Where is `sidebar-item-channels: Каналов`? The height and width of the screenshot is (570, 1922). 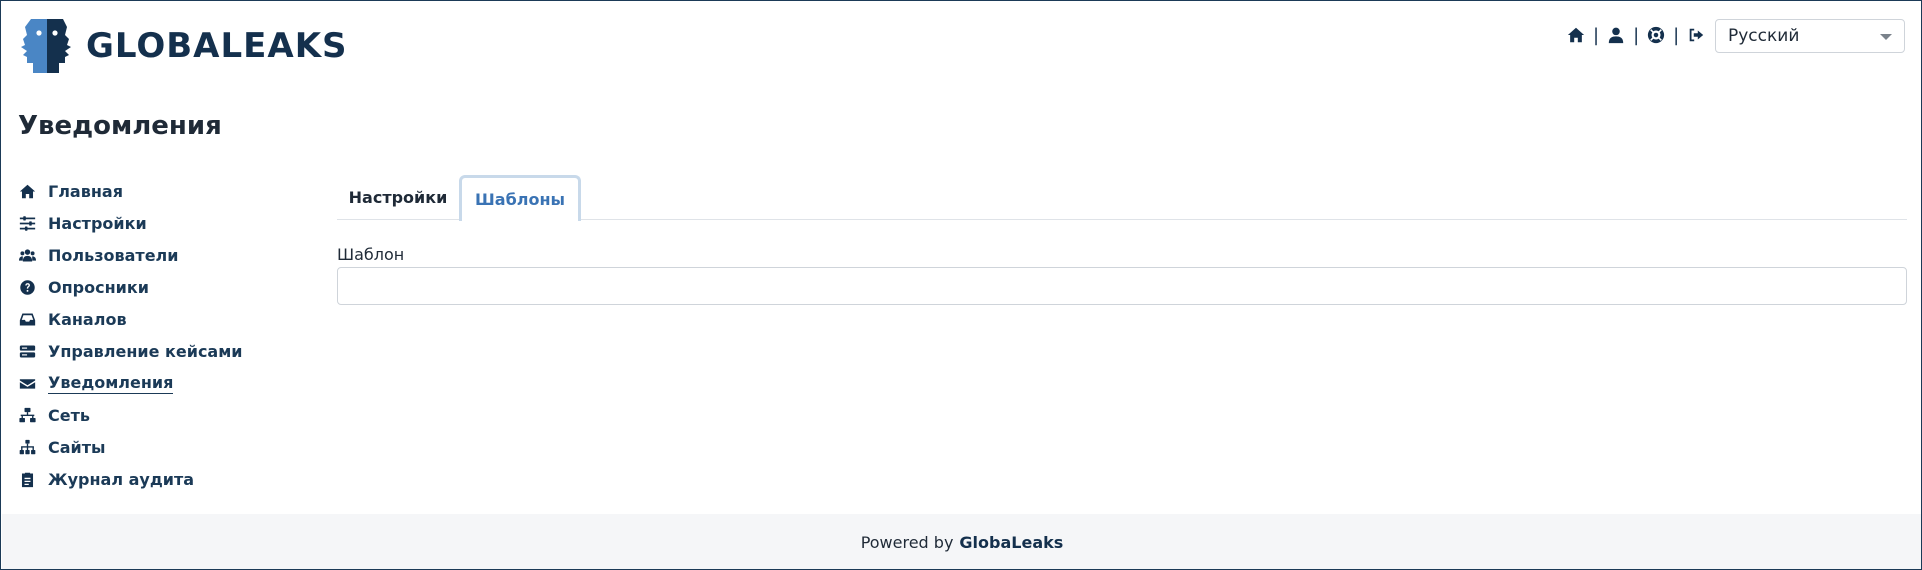
sidebar-item-channels: Каналов is located at coordinates (147, 319).